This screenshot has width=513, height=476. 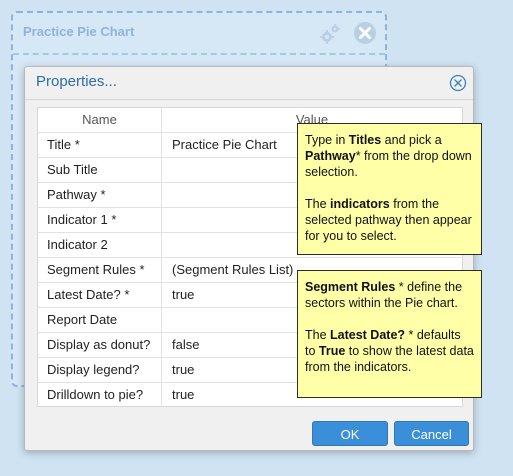 I want to click on property-value: Practice Pie Chart, so click(x=224, y=145).